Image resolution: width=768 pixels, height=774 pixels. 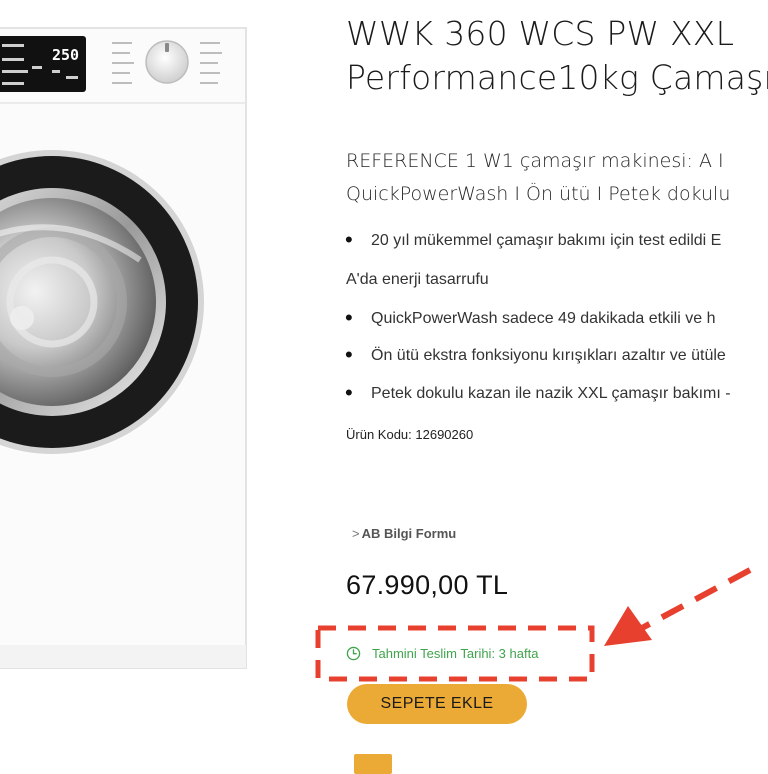 I want to click on annotation-arrow-head, so click(x=628, y=626).